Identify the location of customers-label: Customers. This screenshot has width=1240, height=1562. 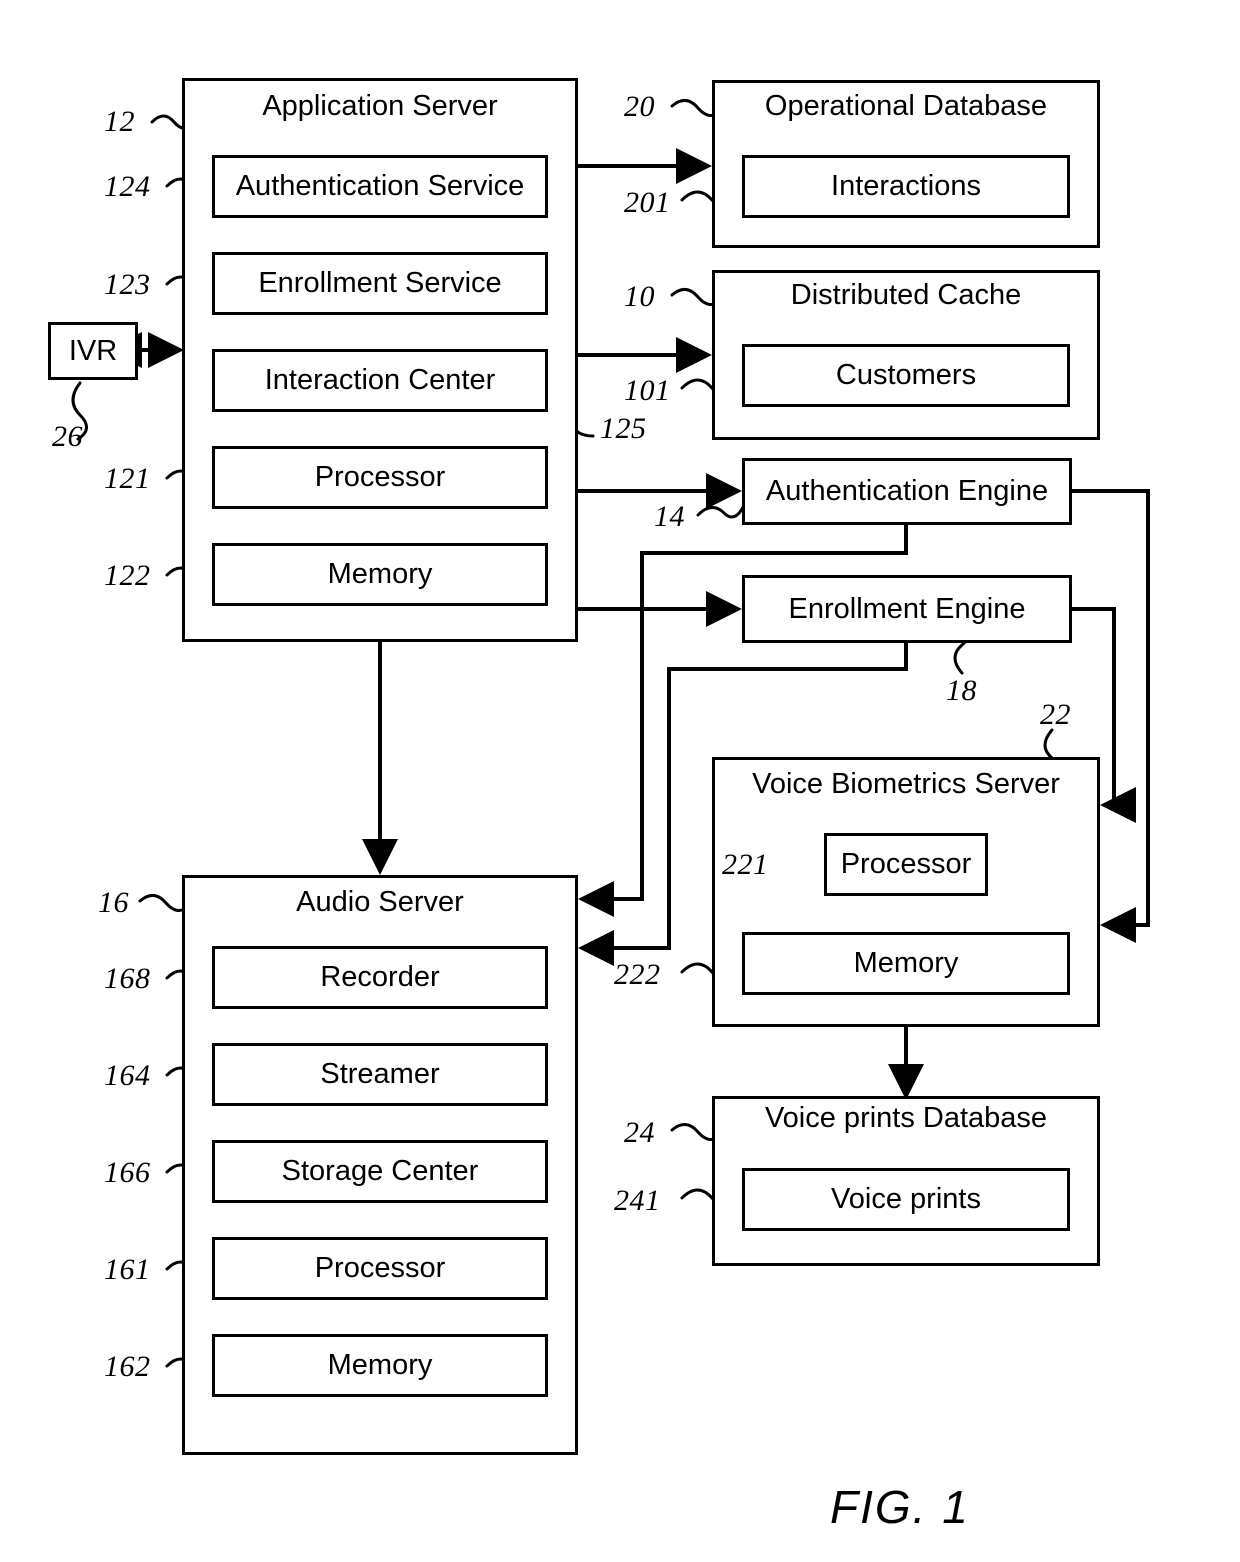
(906, 375).